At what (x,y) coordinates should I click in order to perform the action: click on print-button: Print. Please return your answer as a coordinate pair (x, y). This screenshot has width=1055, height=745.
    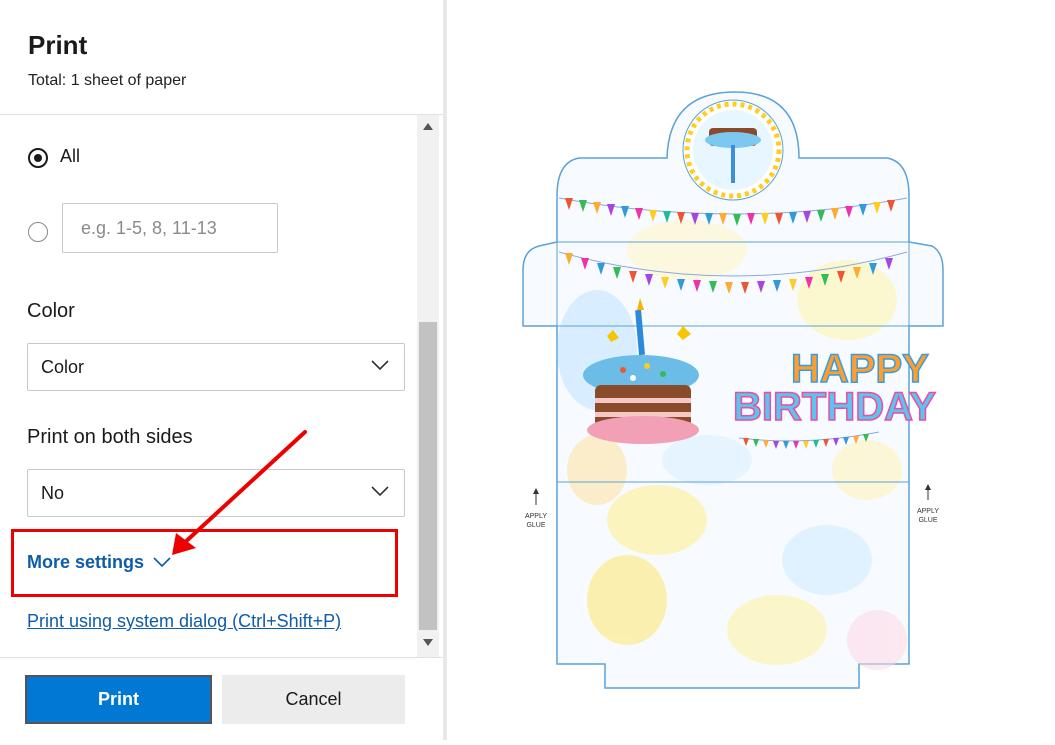
    Looking at the image, I should click on (118, 699).